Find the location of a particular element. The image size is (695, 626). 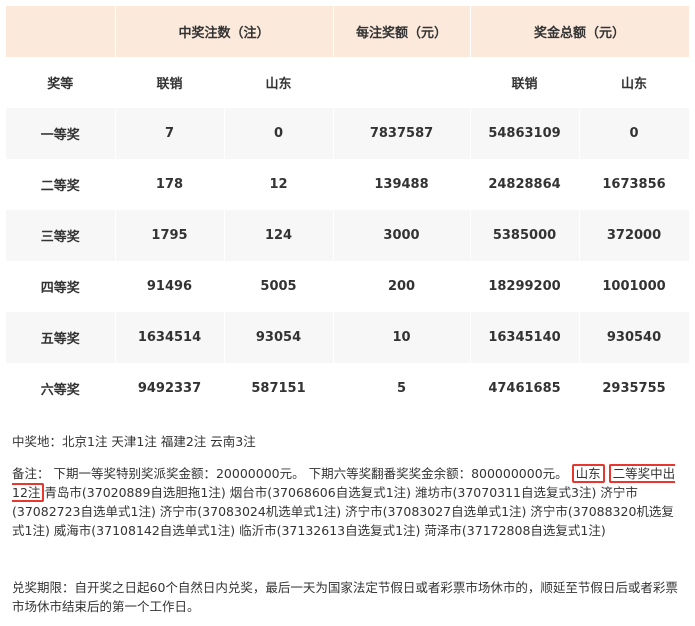

cell-shandong-count: 587151 is located at coordinates (279, 388).